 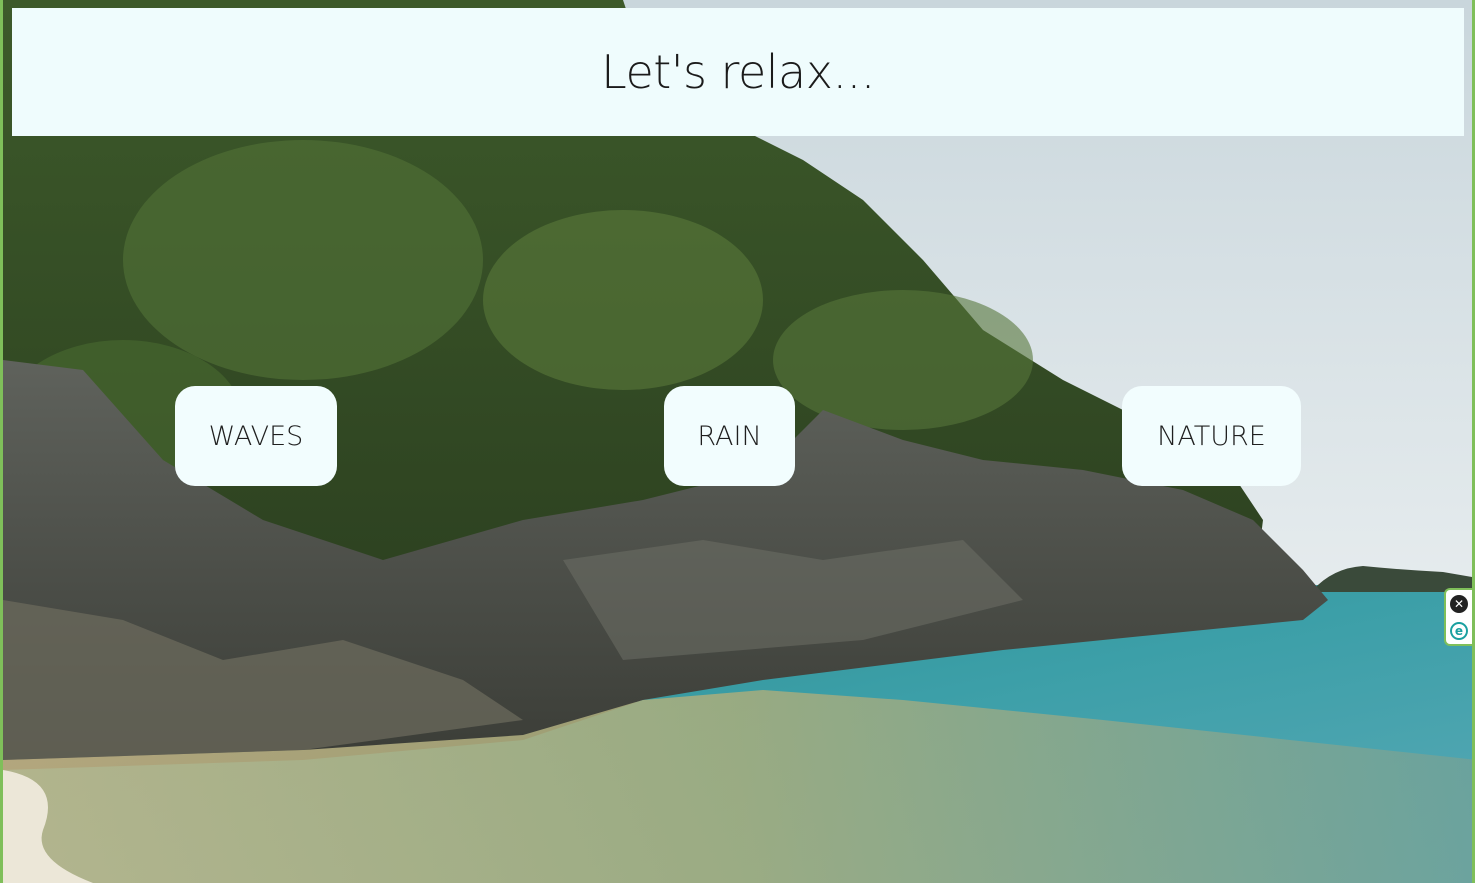 I want to click on e-icon: e, so click(x=1459, y=630).